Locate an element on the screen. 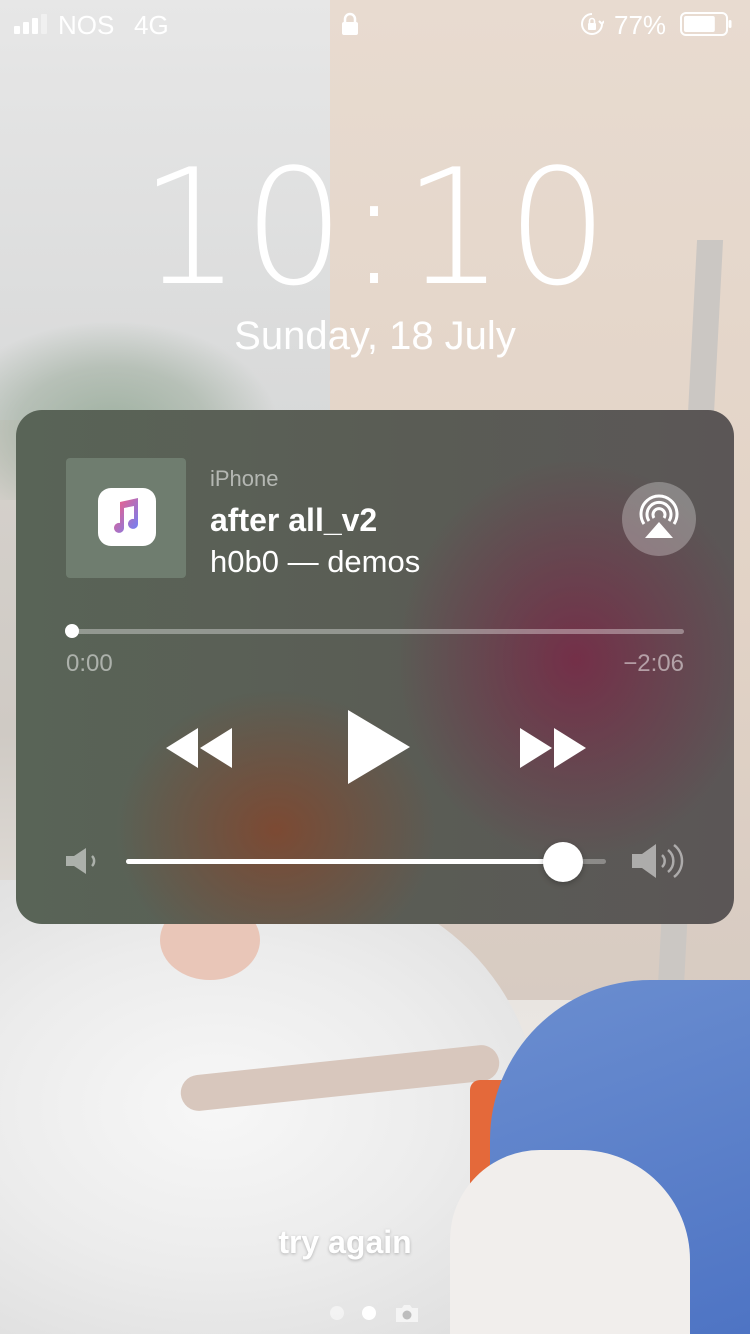 The width and height of the screenshot is (750, 1334). lock-icon is located at coordinates (350, 23).